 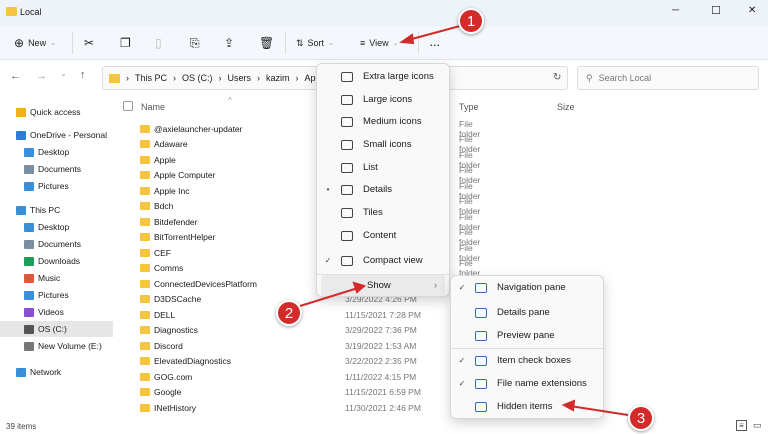 I want to click on status-bar: 39 items ≡ ▭, so click(x=384, y=426).